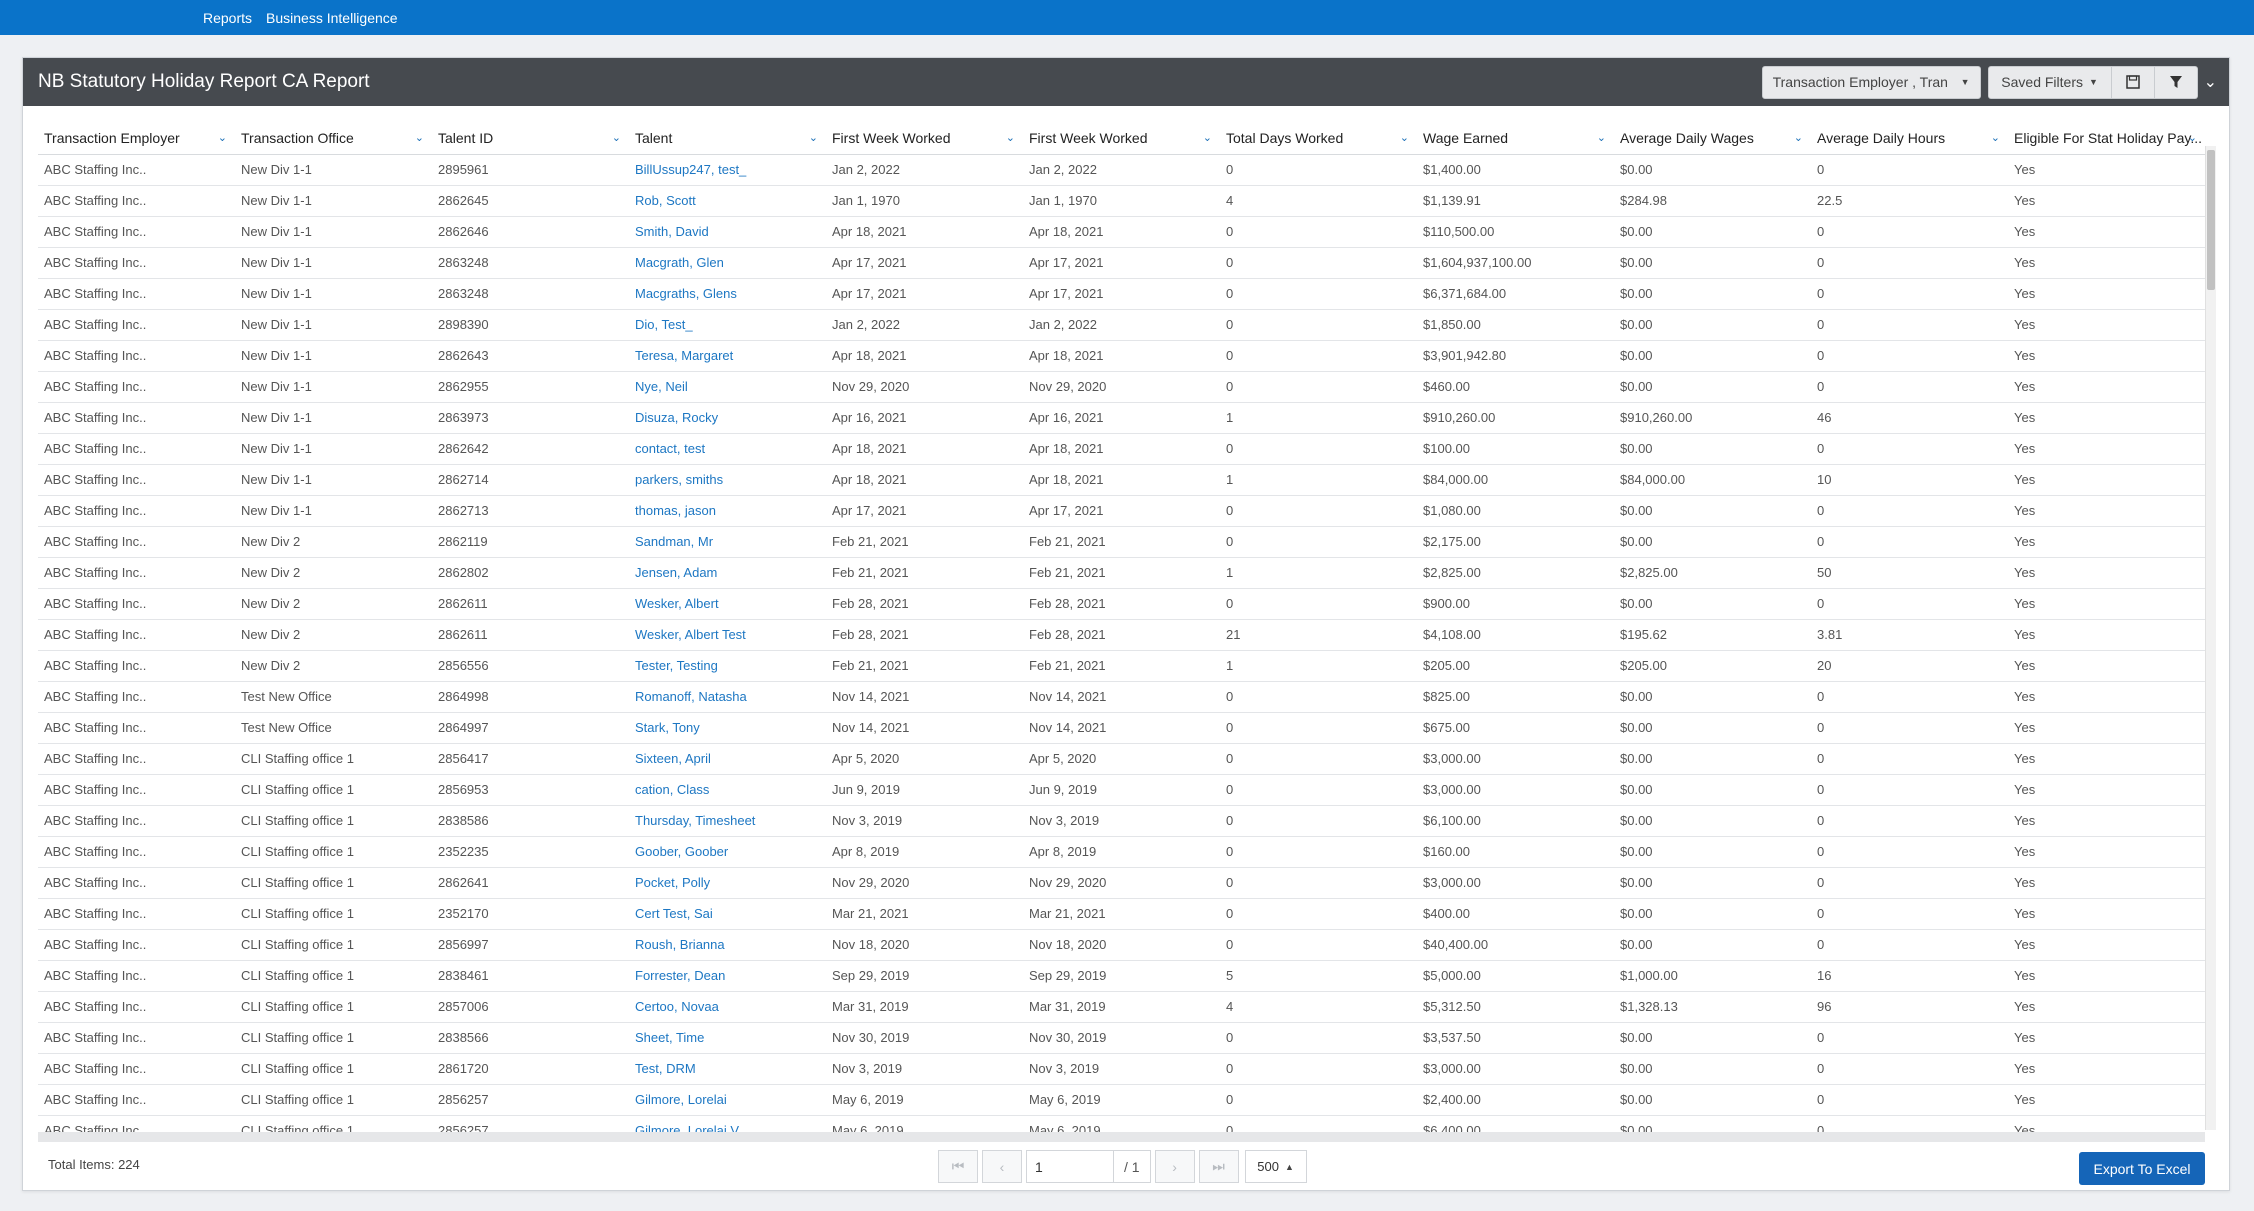  What do you see at coordinates (727, 976) in the screenshot?
I see `talent-link: Forrester, Dean` at bounding box center [727, 976].